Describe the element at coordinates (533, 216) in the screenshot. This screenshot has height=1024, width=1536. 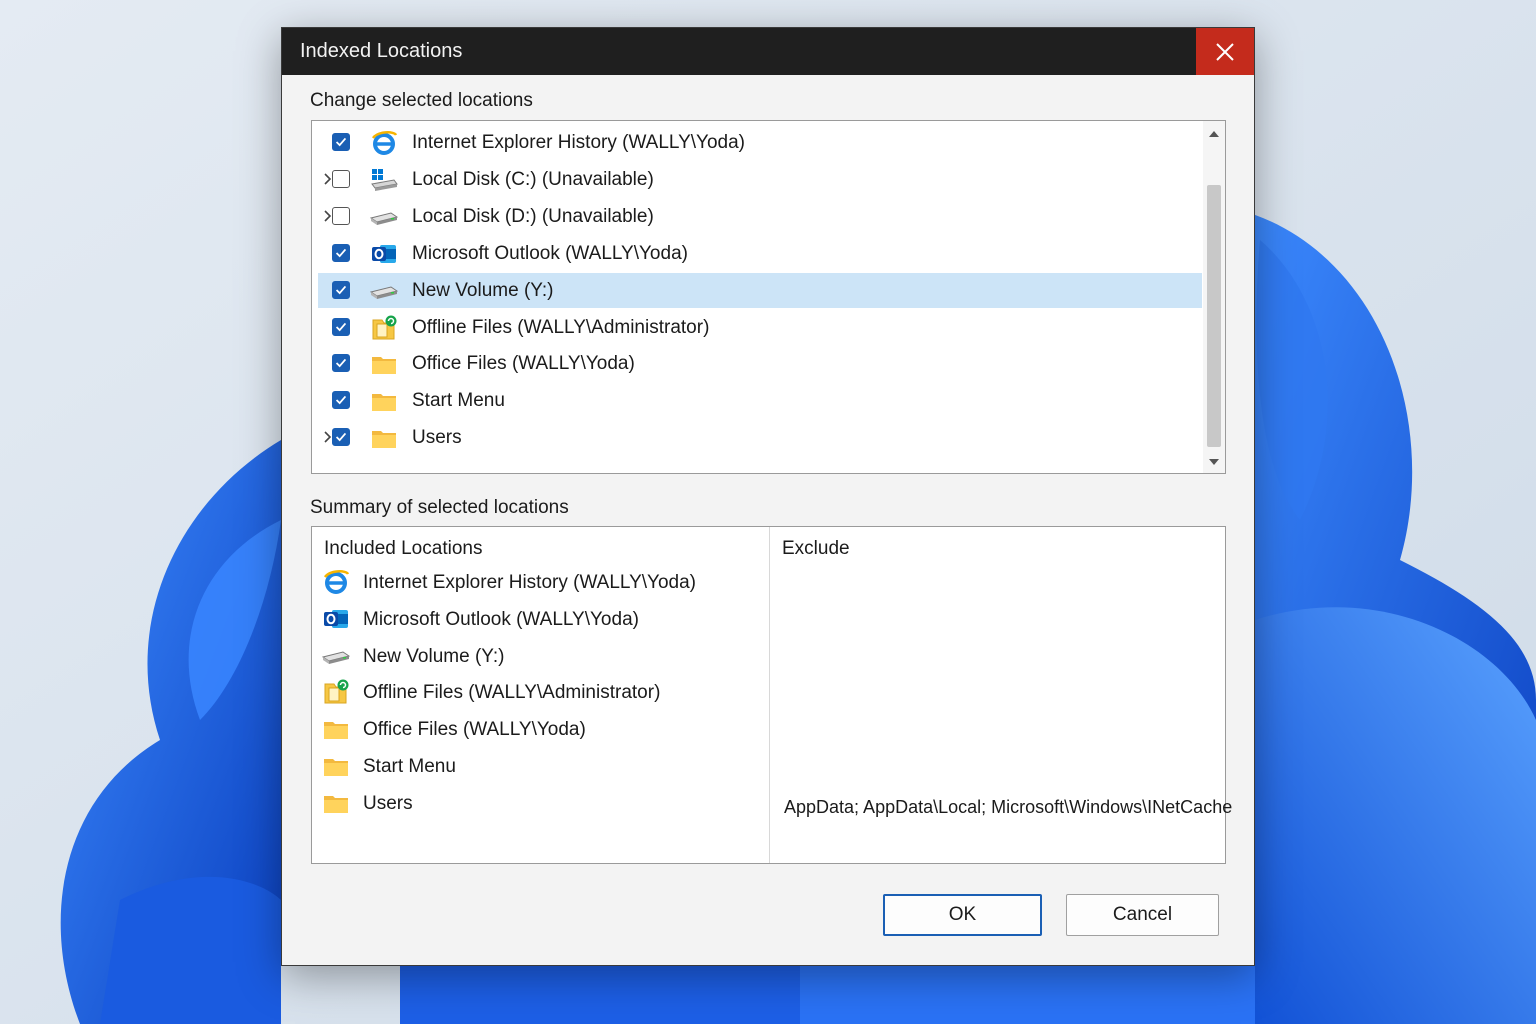
I see `location-label: Local Disk (D:) (Unavailable)` at that location.